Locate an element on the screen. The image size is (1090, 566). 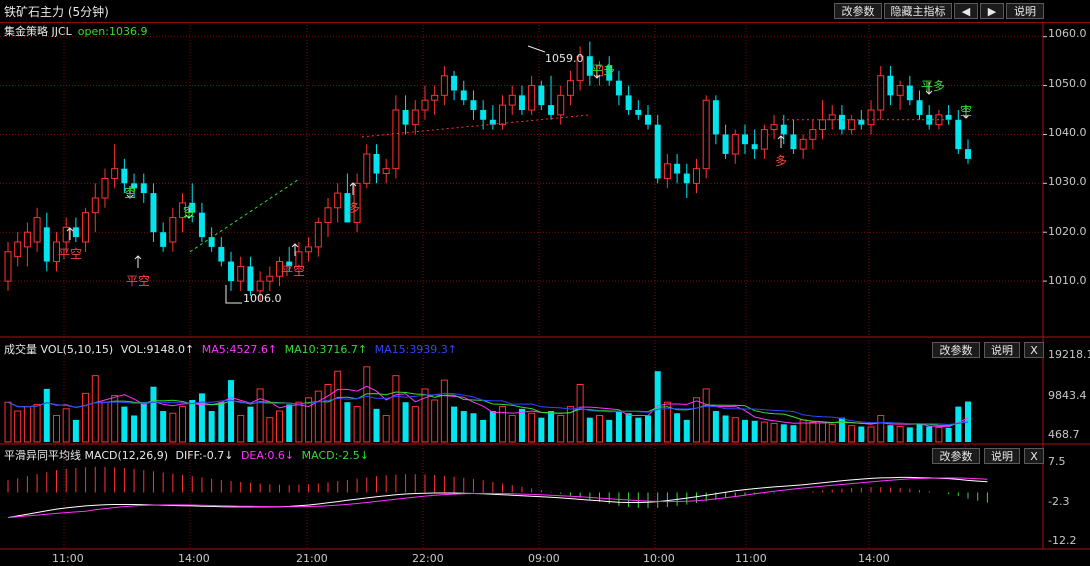
volume-tick: 19218.1 is located at coordinates (1069, 354).